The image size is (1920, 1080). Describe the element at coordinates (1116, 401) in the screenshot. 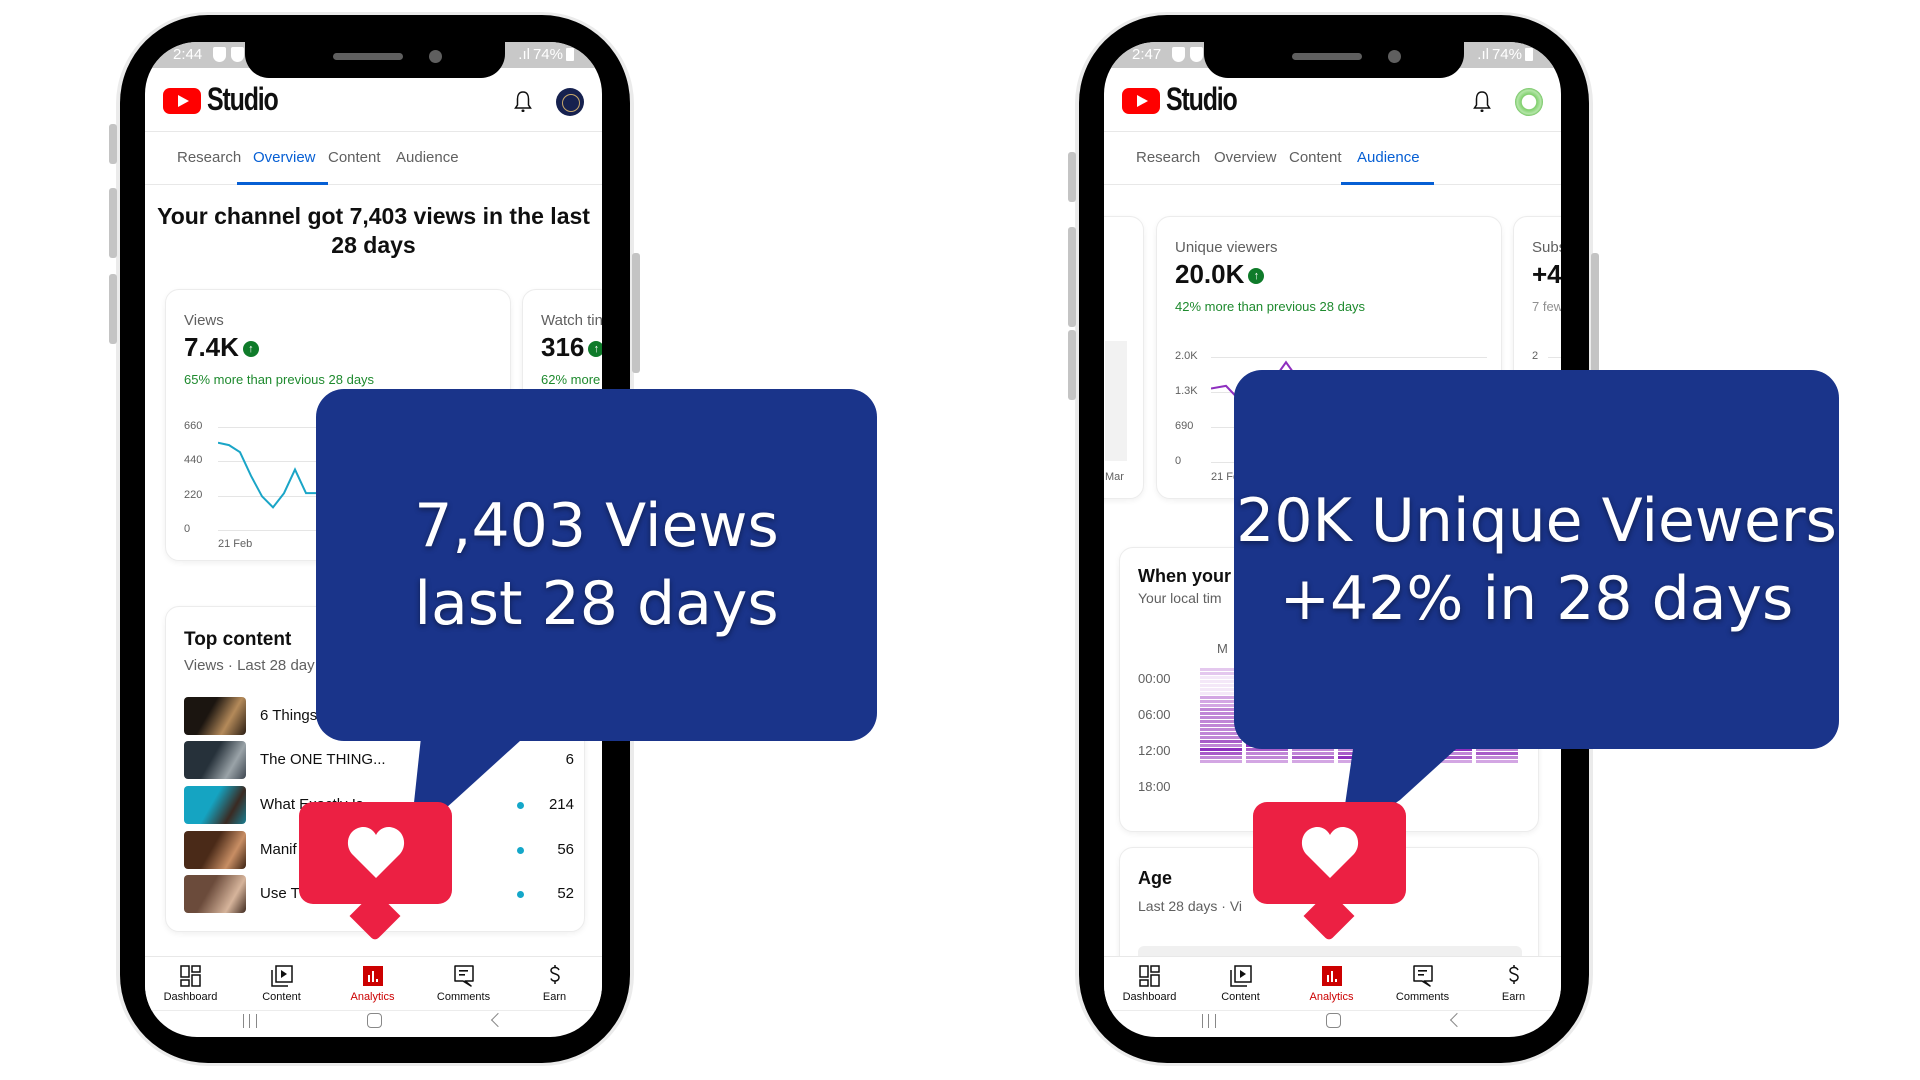

I see `chart-area` at that location.